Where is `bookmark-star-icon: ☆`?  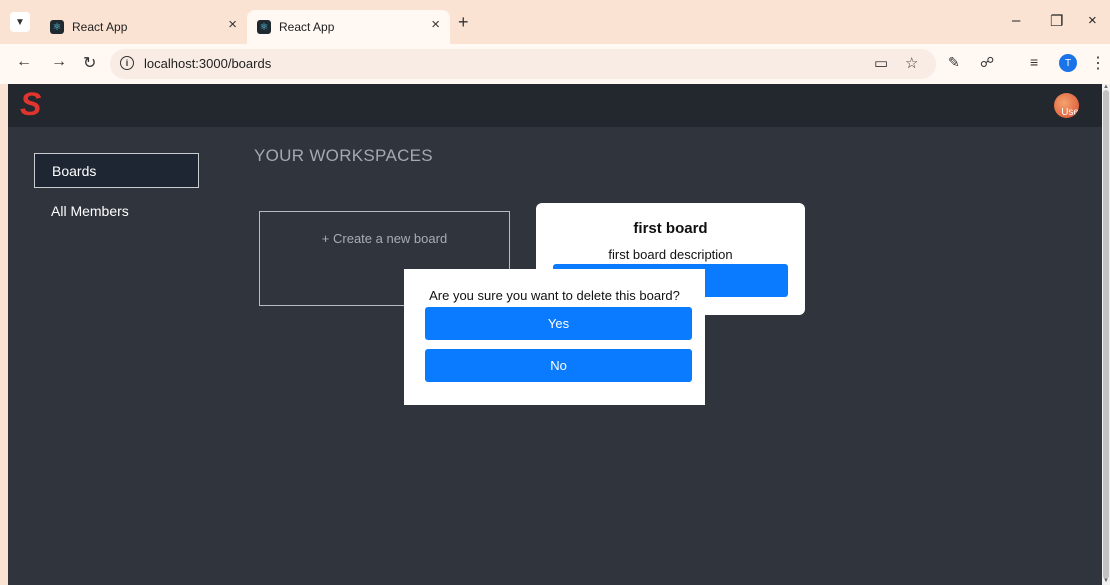 bookmark-star-icon: ☆ is located at coordinates (911, 63).